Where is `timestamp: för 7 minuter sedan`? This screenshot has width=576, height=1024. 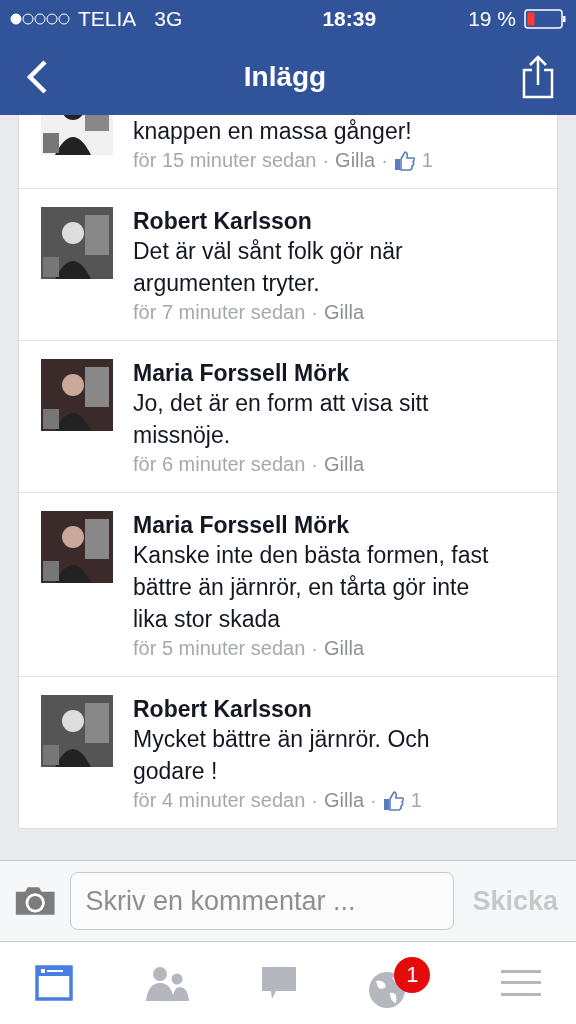
timestamp: för 7 minuter sedan is located at coordinates (219, 312).